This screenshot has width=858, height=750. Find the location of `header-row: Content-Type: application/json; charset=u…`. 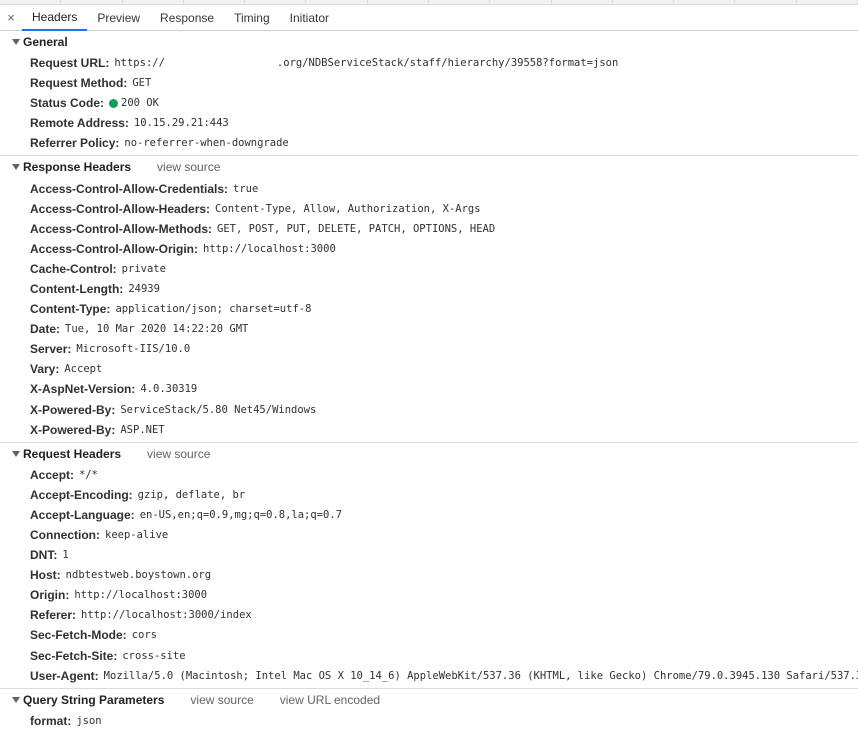

header-row: Content-Type: application/json; charset=u… is located at coordinates (429, 309).